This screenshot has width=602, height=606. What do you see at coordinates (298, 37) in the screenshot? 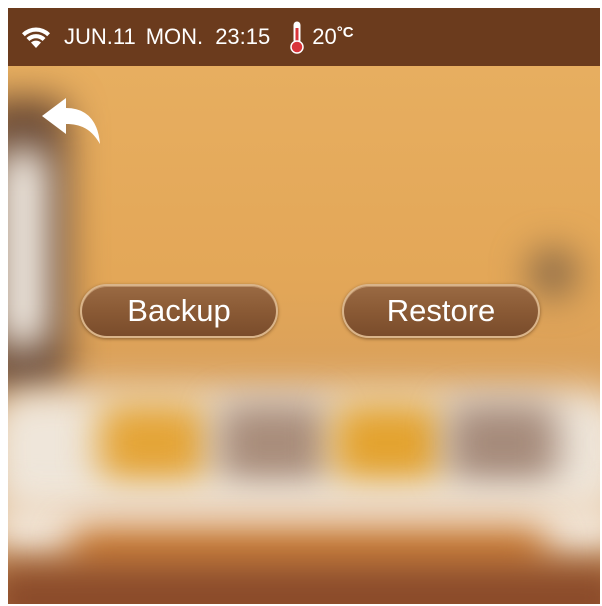
I see `thermometer-icon` at bounding box center [298, 37].